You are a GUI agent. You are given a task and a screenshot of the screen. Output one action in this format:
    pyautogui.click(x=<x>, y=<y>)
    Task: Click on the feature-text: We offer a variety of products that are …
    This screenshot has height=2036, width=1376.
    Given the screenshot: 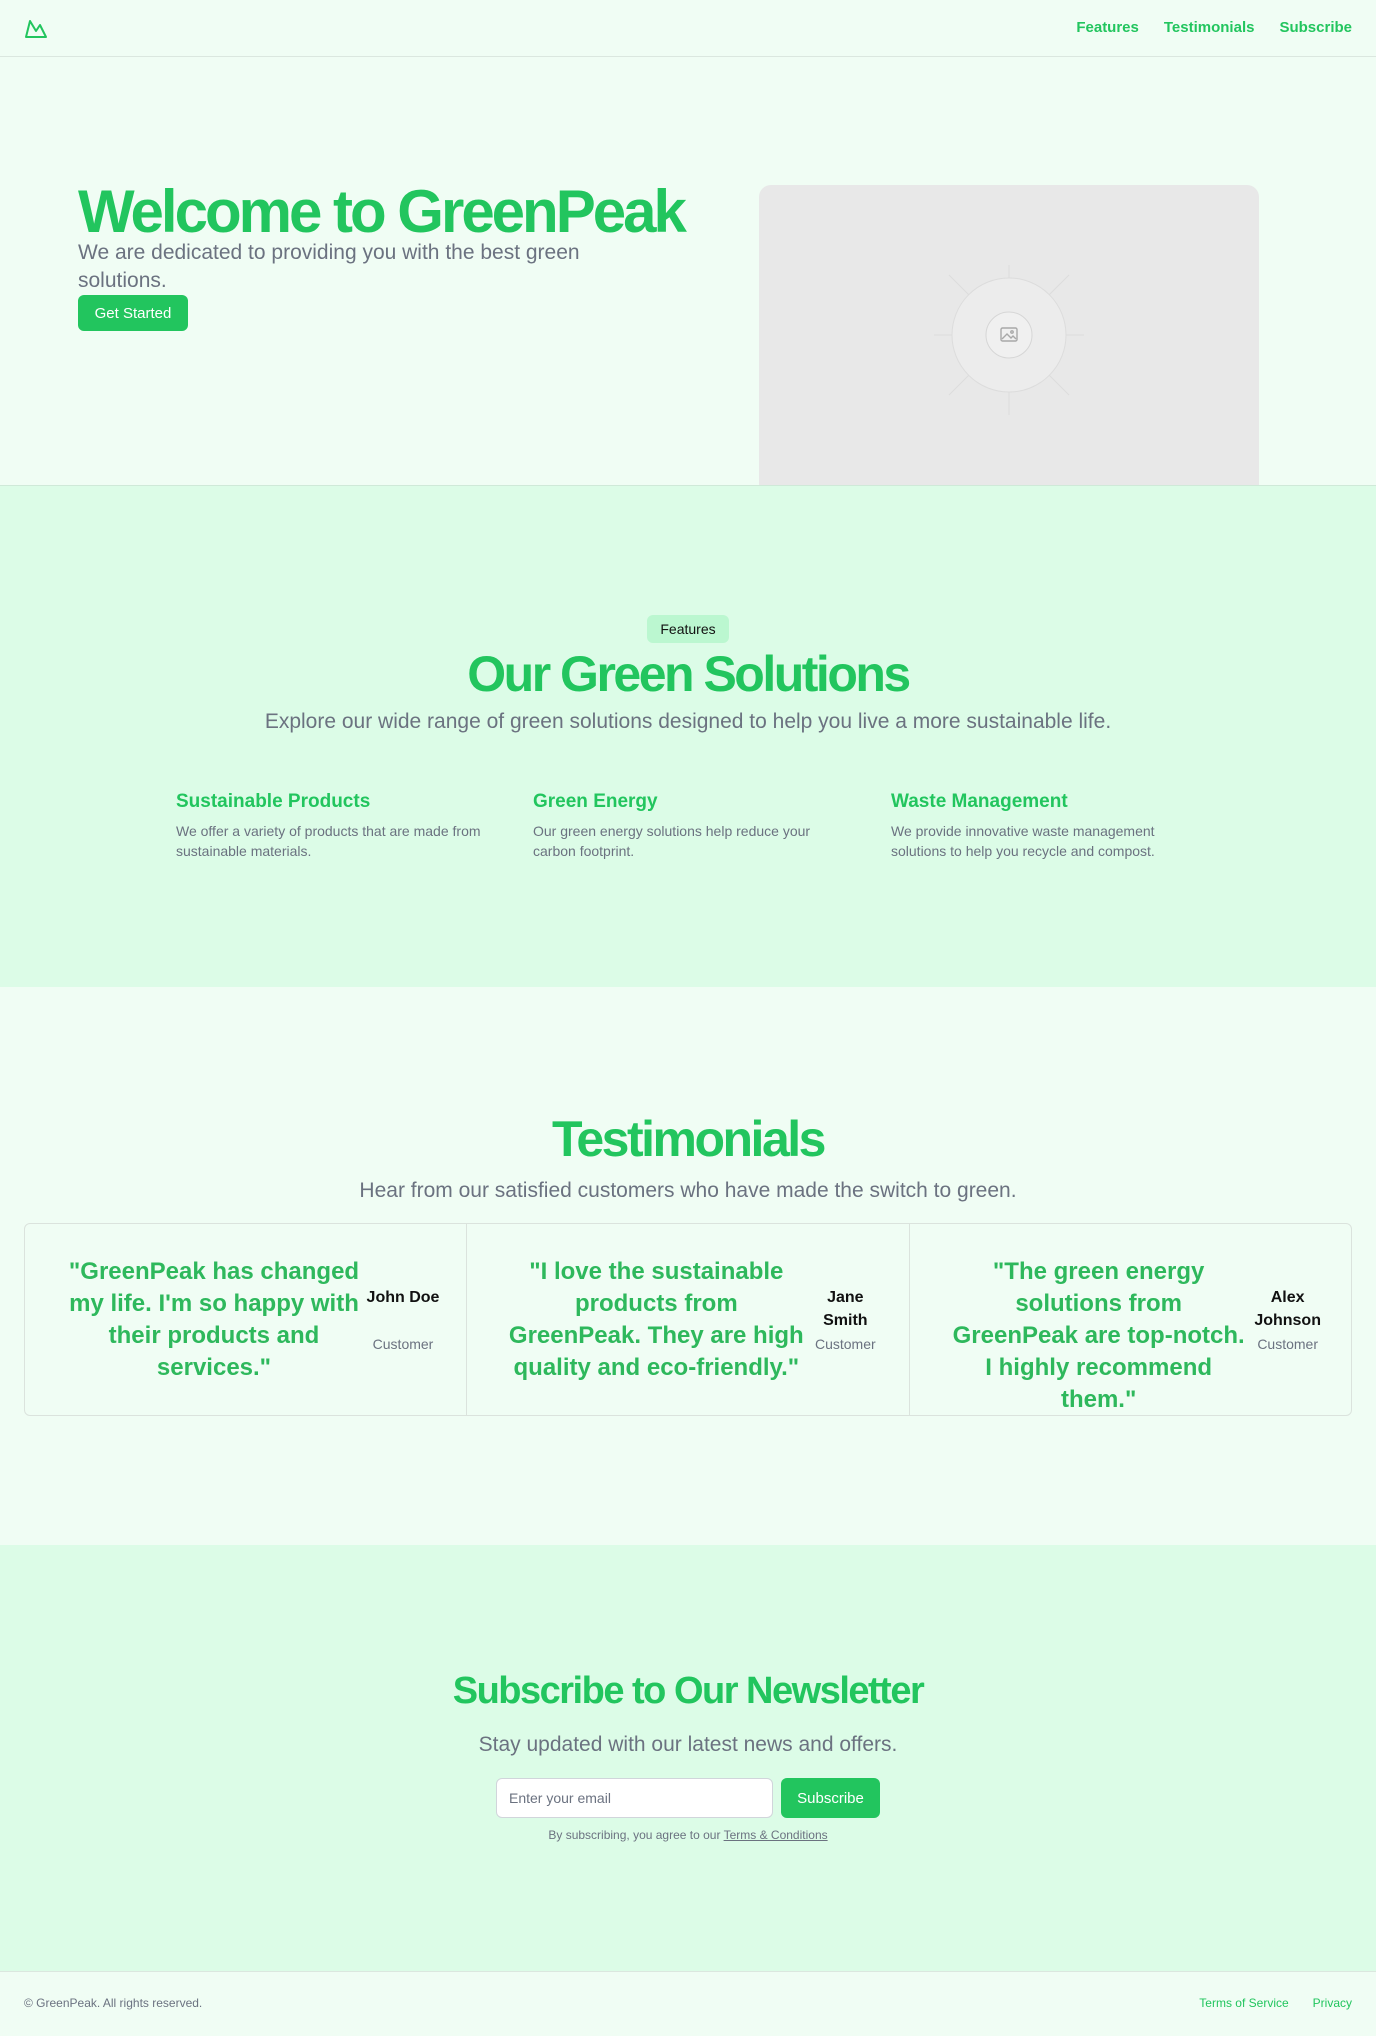 What is the action you would take?
    pyautogui.click(x=328, y=841)
    